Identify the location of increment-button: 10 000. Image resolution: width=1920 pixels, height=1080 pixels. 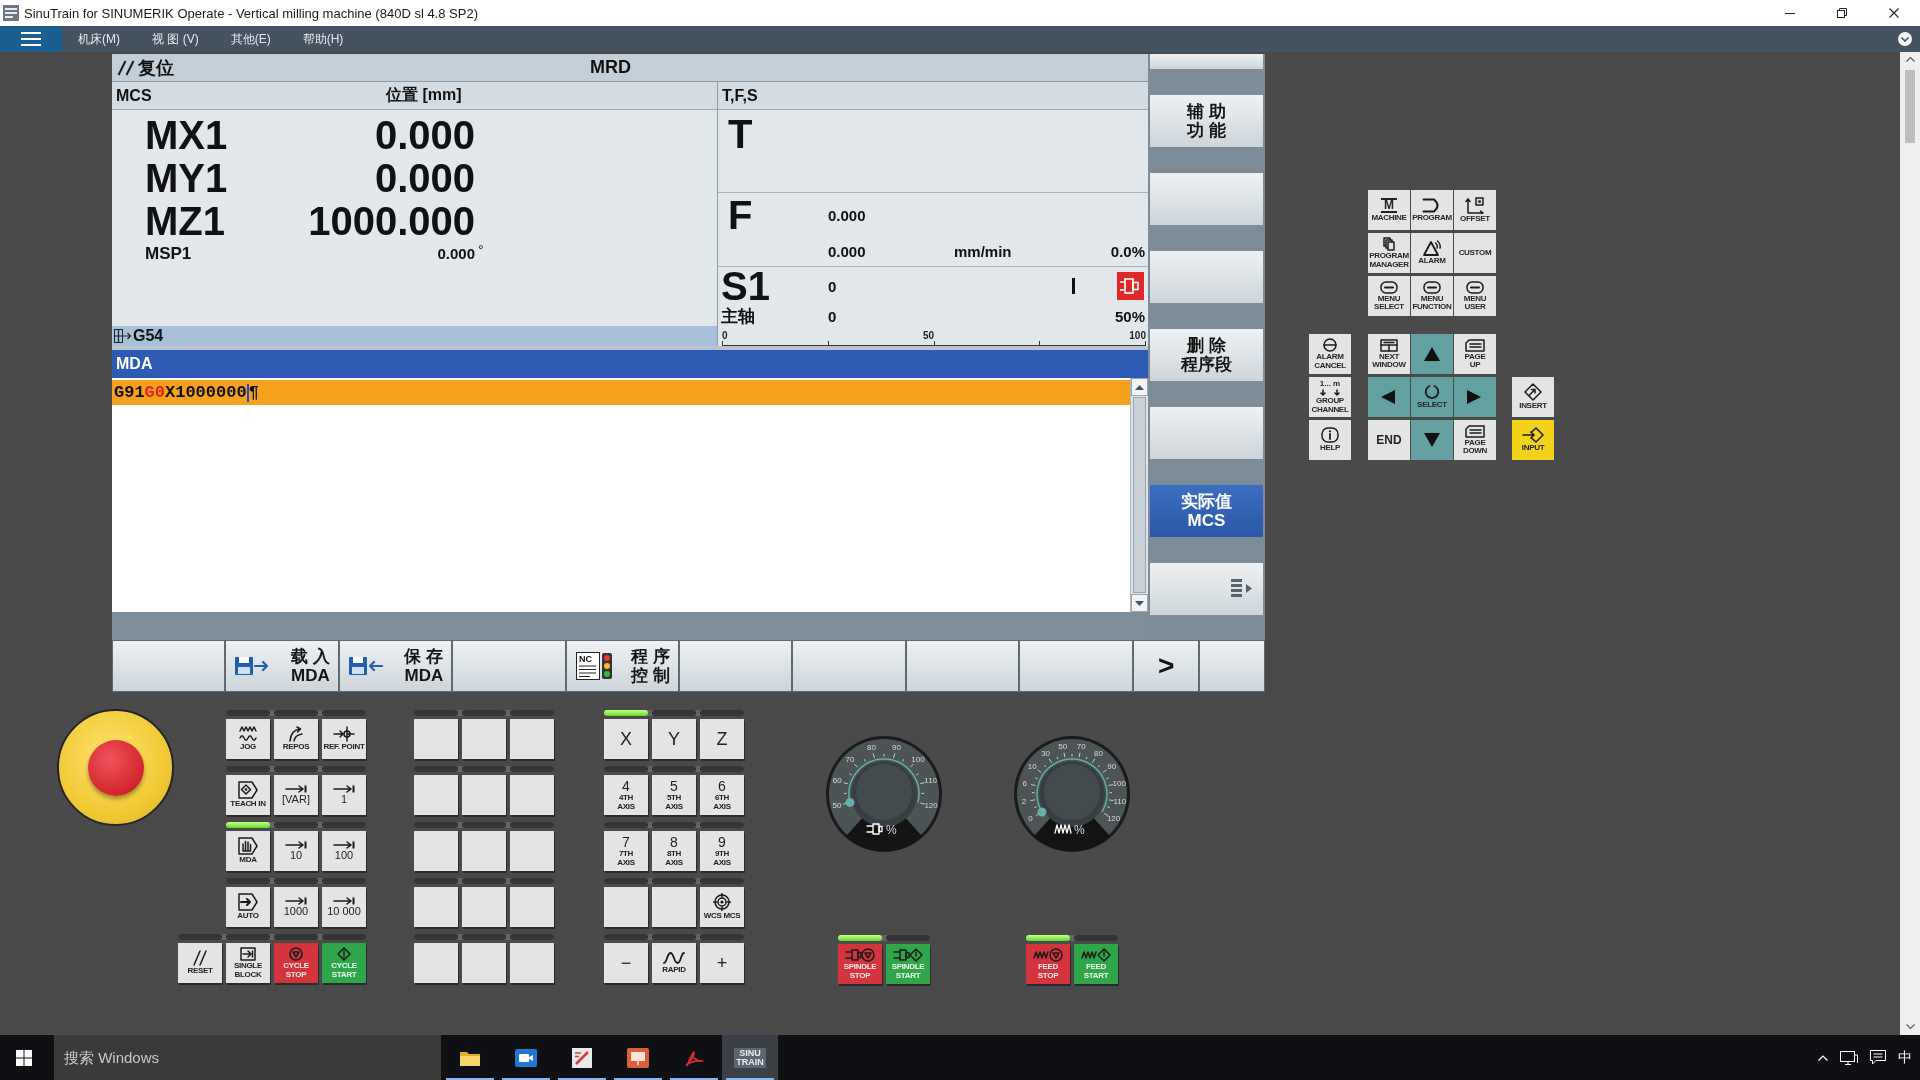
(344, 907).